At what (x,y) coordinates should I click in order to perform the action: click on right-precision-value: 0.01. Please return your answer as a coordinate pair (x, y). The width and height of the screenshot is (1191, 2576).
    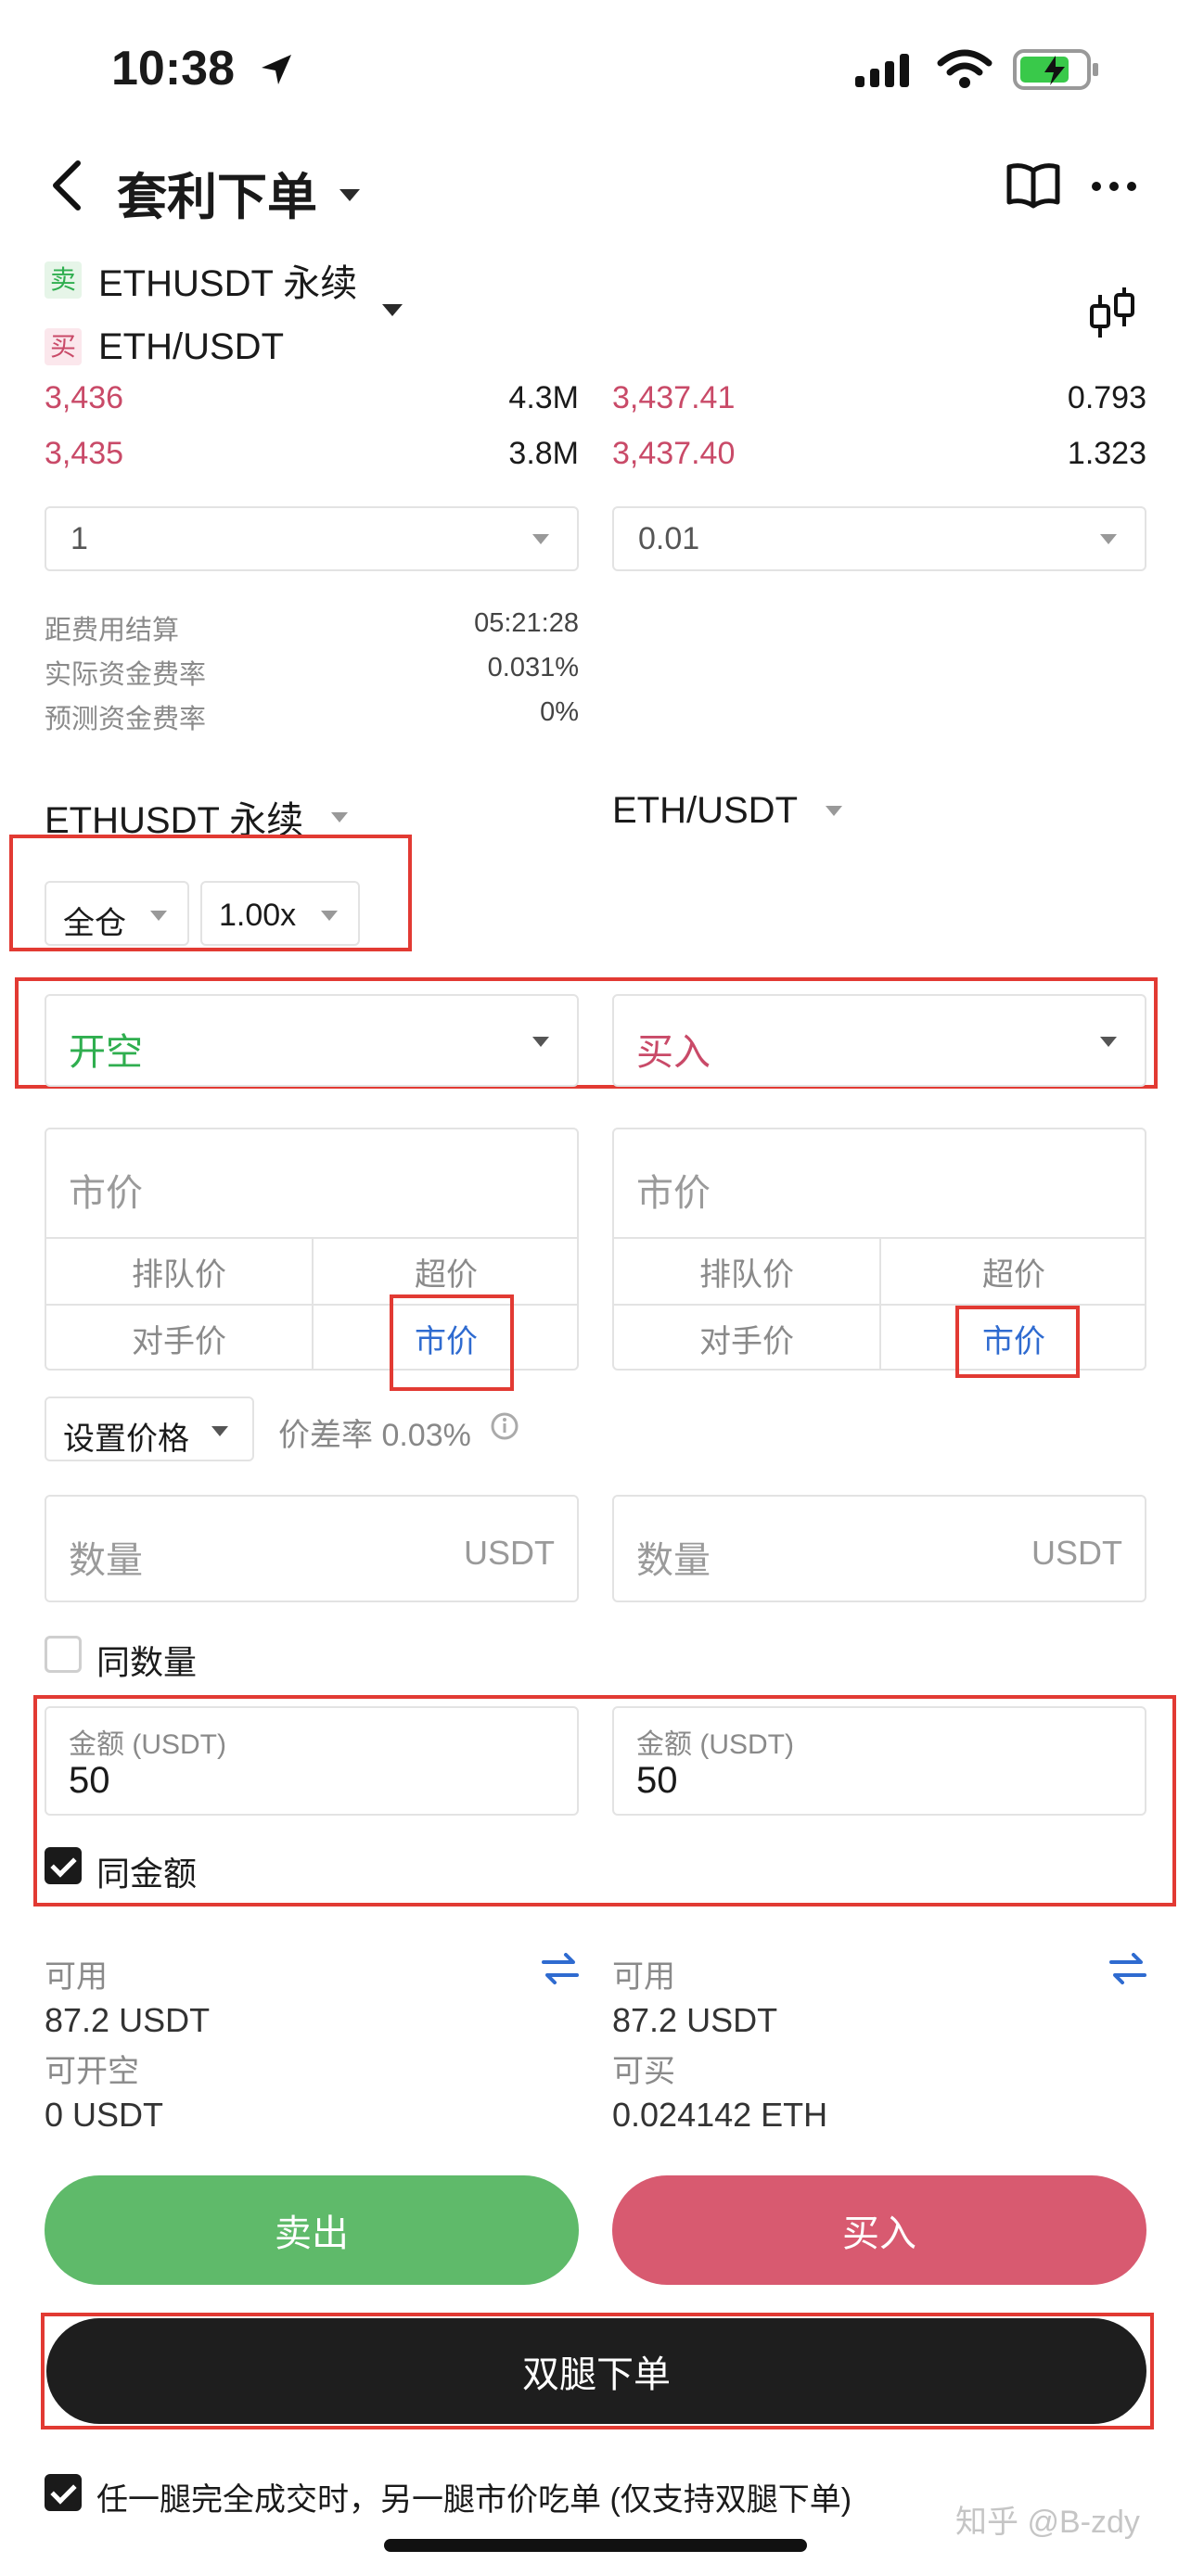
    Looking at the image, I should click on (669, 538).